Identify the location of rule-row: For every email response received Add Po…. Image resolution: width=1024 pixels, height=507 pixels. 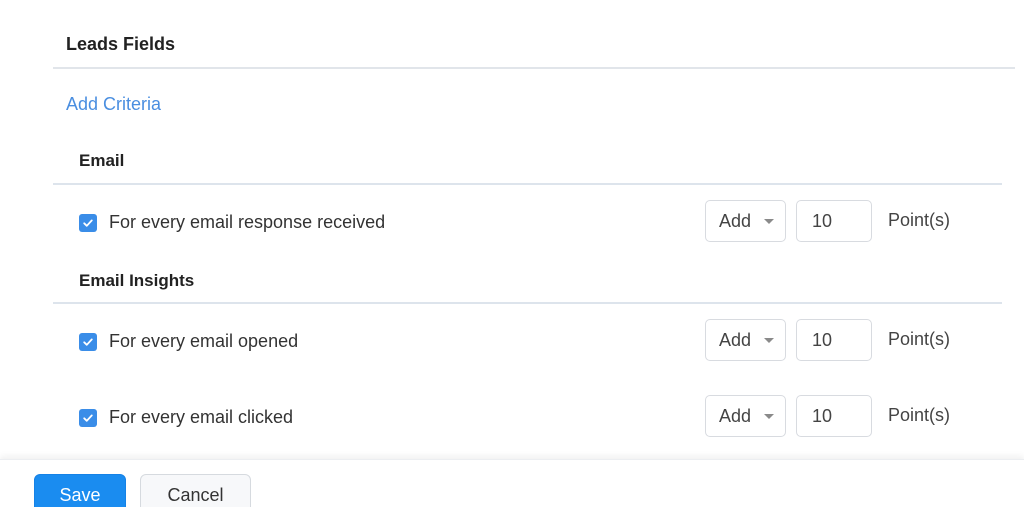
(512, 222).